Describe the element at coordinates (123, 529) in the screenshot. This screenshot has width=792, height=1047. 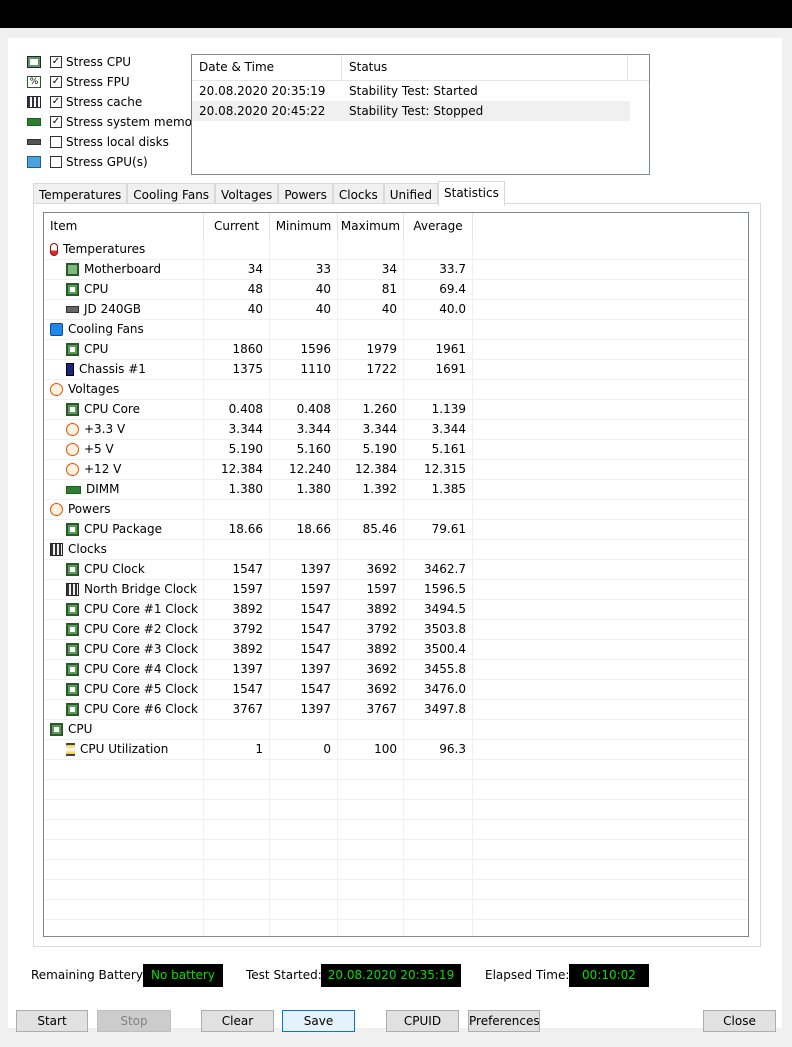
I see `item-label: CPU Package` at that location.